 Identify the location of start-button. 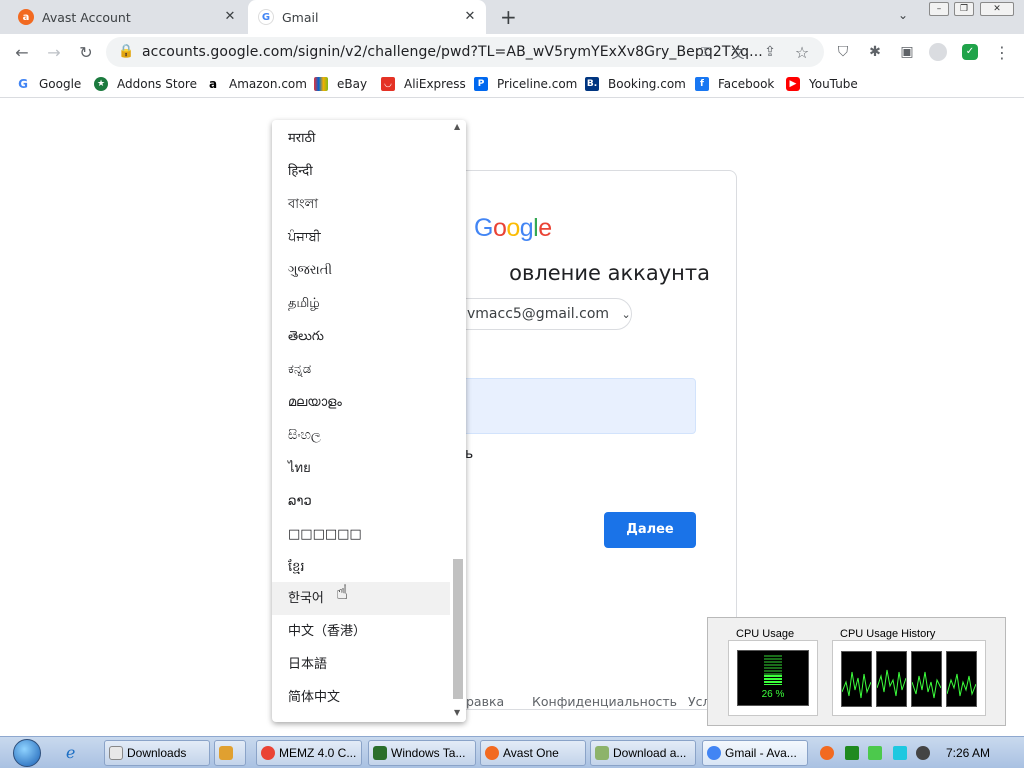
(27, 752).